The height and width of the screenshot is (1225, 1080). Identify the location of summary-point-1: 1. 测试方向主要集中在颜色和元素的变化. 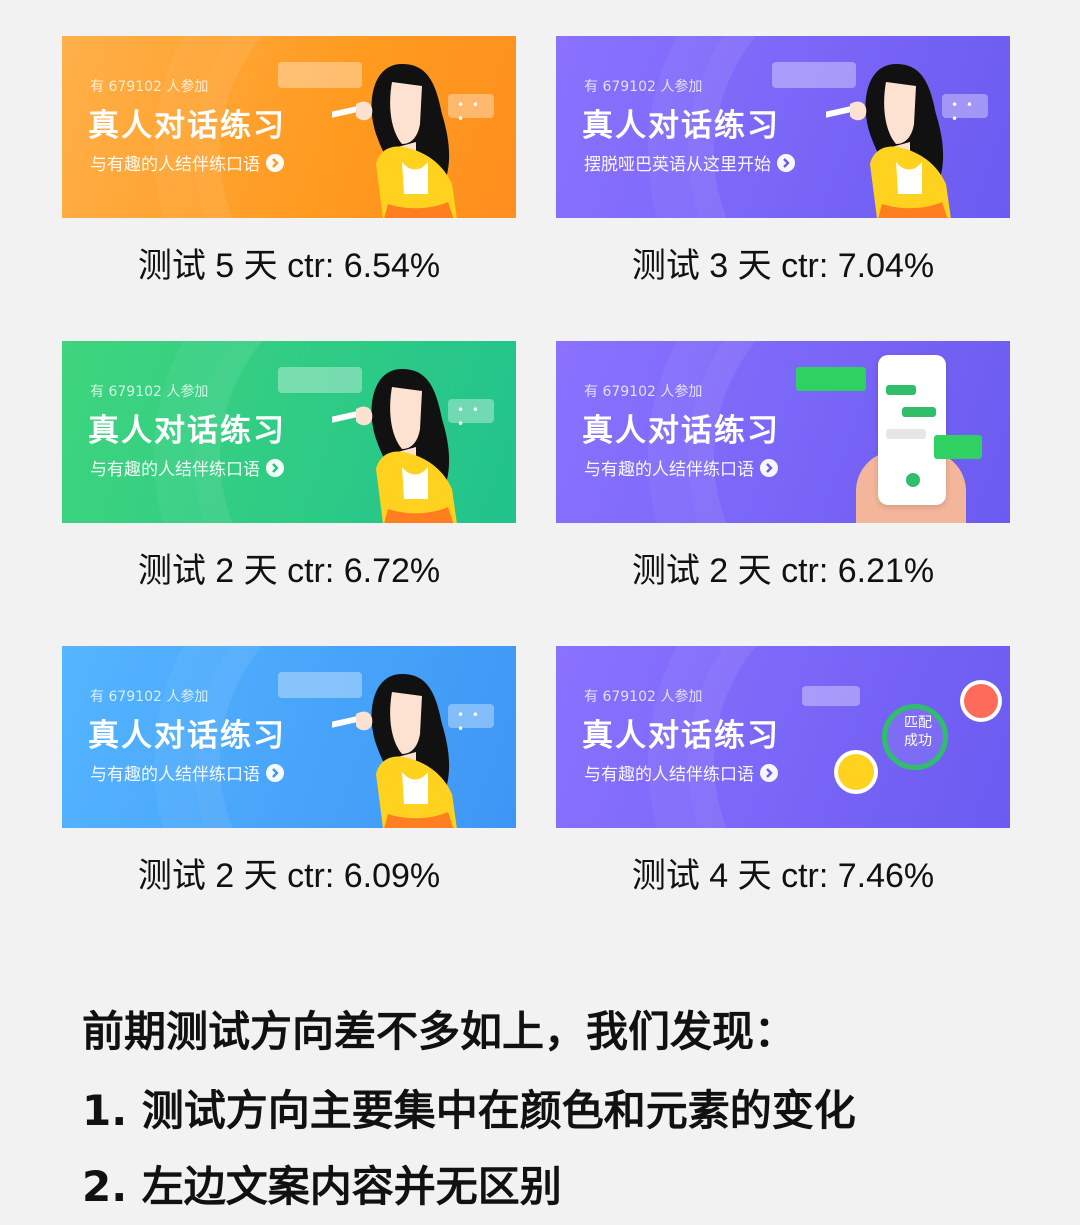
(469, 1110).